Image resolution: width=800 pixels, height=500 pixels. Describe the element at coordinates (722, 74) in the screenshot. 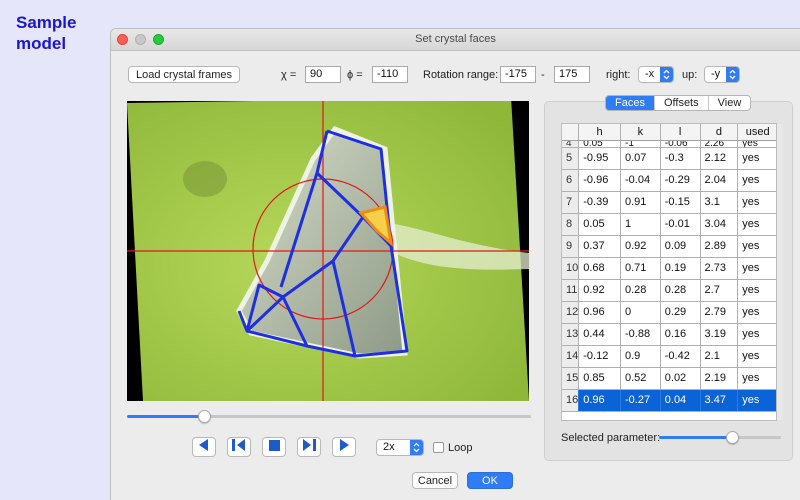

I see `up-axis-select: -y` at that location.